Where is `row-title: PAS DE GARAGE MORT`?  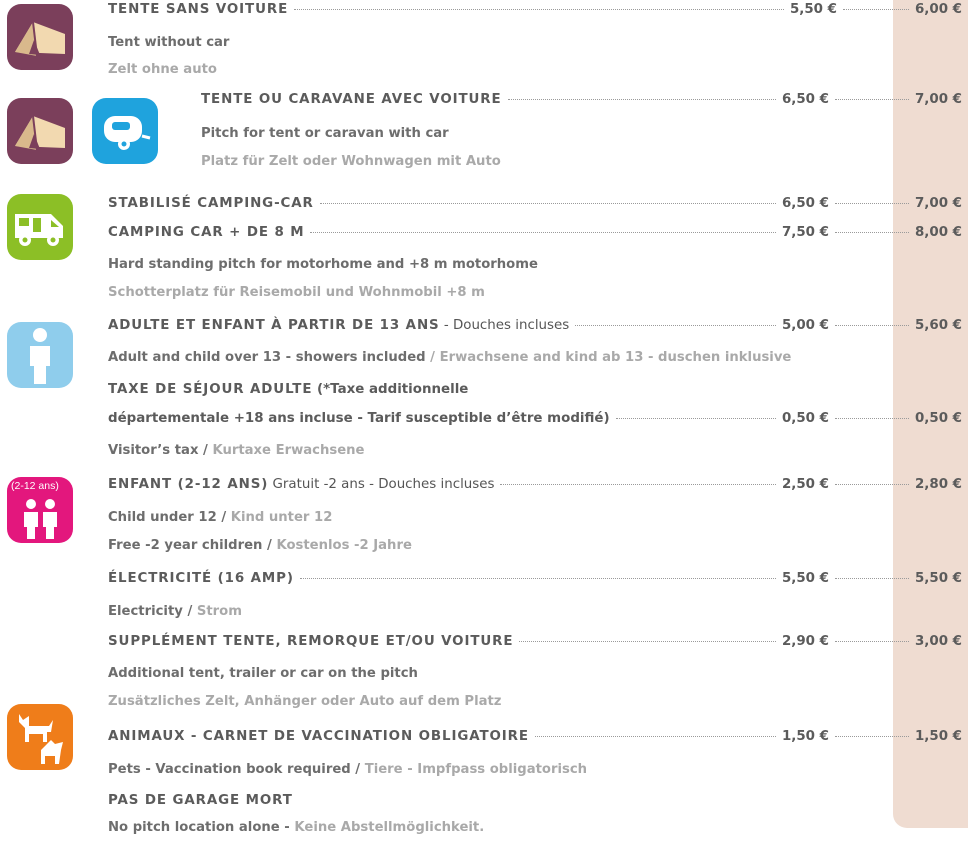
row-title: PAS DE GARAGE MORT is located at coordinates (200, 800).